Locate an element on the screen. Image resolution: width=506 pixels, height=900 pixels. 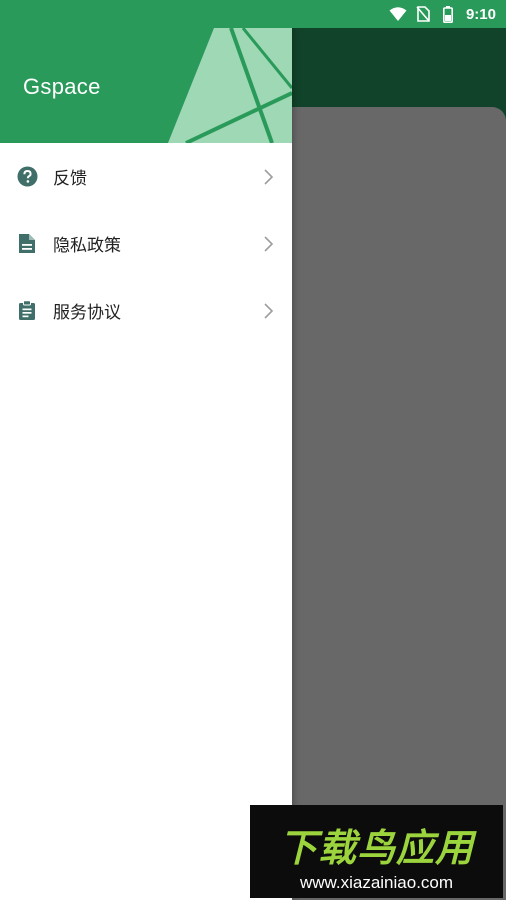
menu-item-privacy-policy: 隐私政策 is located at coordinates (146, 243).